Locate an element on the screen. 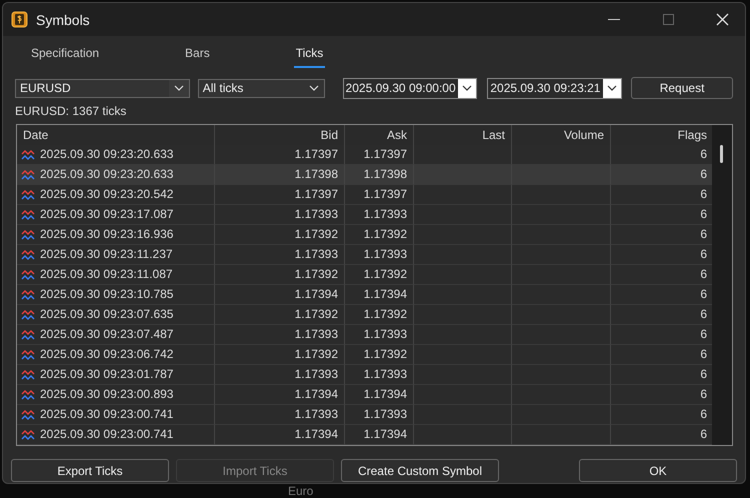 The image size is (750, 498). column-header: Bid is located at coordinates (280, 135).